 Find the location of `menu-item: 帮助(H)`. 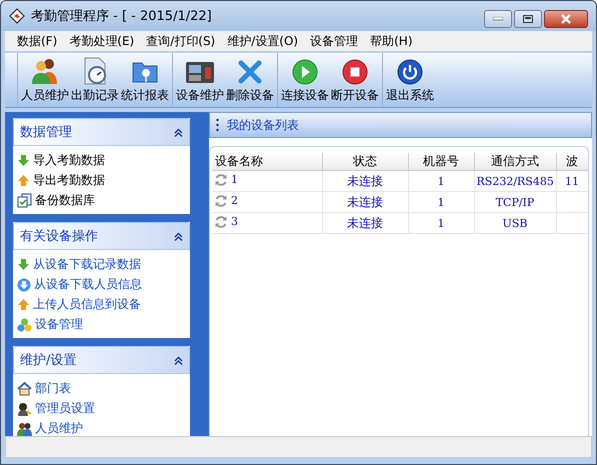

menu-item: 帮助(H) is located at coordinates (391, 41).